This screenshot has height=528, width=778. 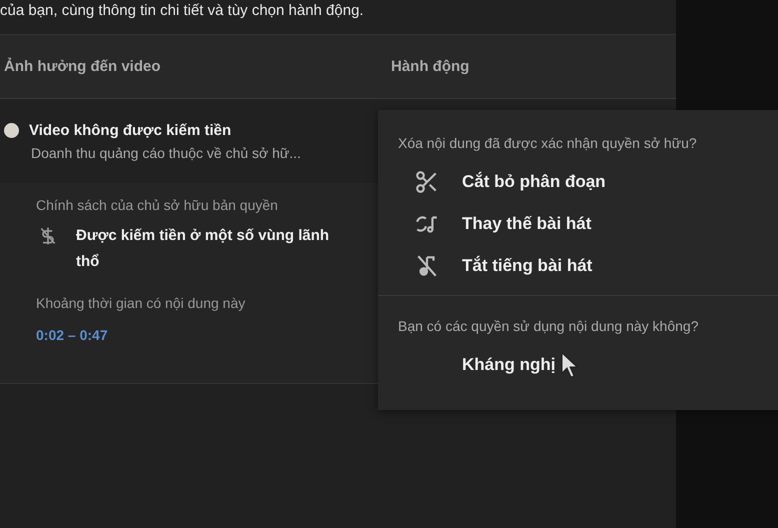 What do you see at coordinates (570, 365) in the screenshot?
I see `mouse-cursor-icon` at bounding box center [570, 365].